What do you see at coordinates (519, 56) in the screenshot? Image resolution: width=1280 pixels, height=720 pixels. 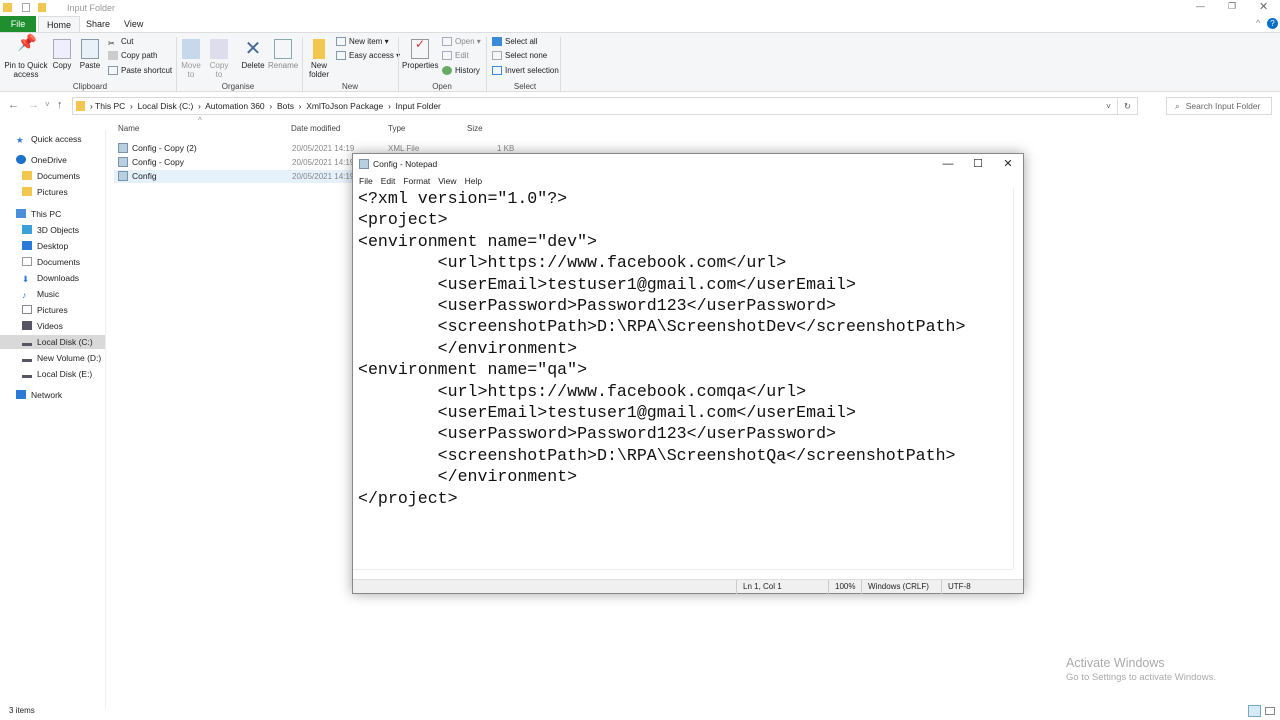 I see `select-none-button: Select none` at bounding box center [519, 56].